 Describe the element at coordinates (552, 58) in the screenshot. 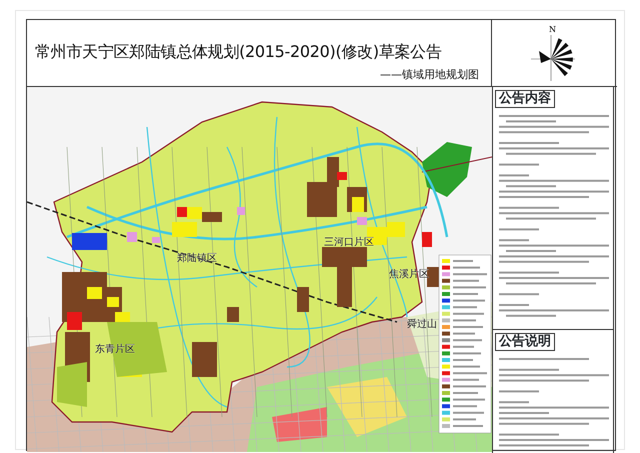

I see `compass-icon` at that location.